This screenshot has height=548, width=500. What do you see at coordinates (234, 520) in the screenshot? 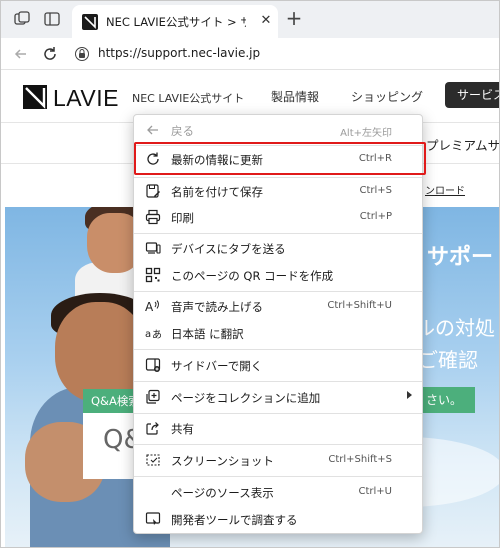
I see `menu-item-label: 開発者ツールで調査する` at bounding box center [234, 520].